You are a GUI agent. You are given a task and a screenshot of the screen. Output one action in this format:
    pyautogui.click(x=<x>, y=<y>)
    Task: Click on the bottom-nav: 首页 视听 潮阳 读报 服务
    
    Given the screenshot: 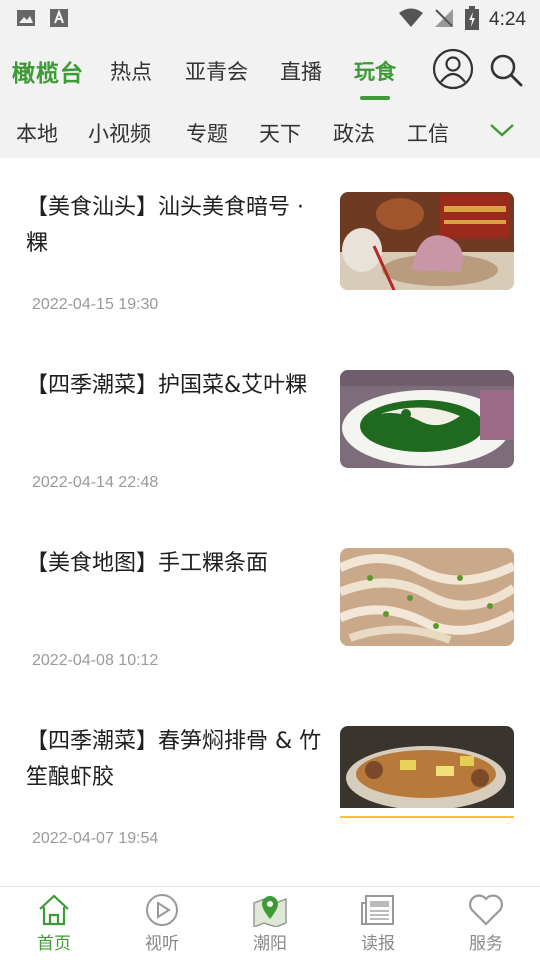 What is the action you would take?
    pyautogui.click(x=270, y=923)
    